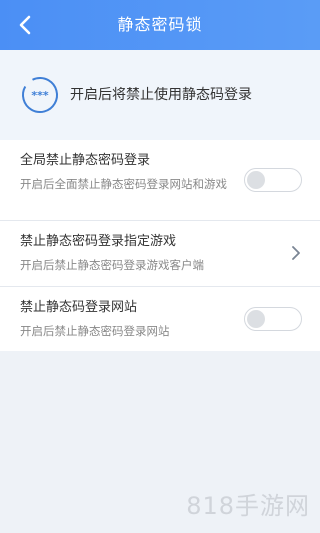 Image resolution: width=320 pixels, height=533 pixels. Describe the element at coordinates (112, 265) in the screenshot. I see `setting-description: 开启后禁止静态密码登录游戏客户端` at that location.